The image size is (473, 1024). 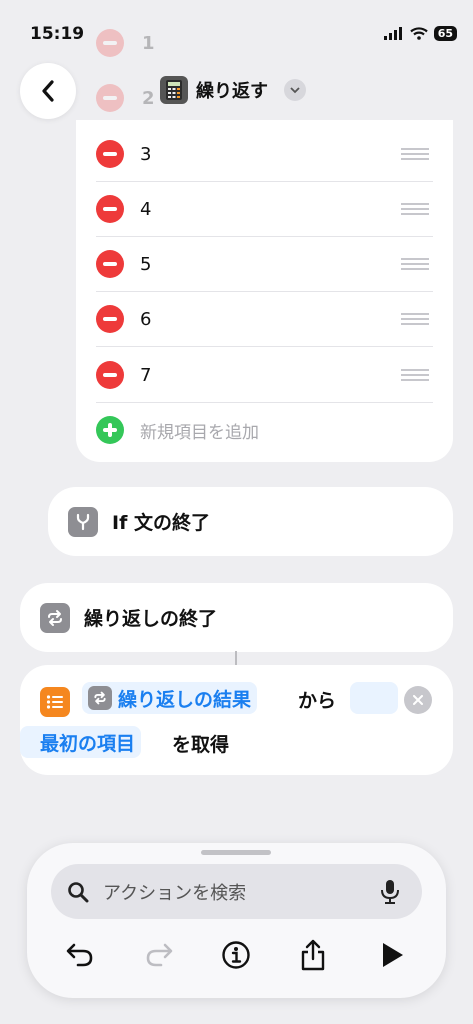 What do you see at coordinates (148, 43) in the screenshot?
I see `list-item-label: 1` at bounding box center [148, 43].